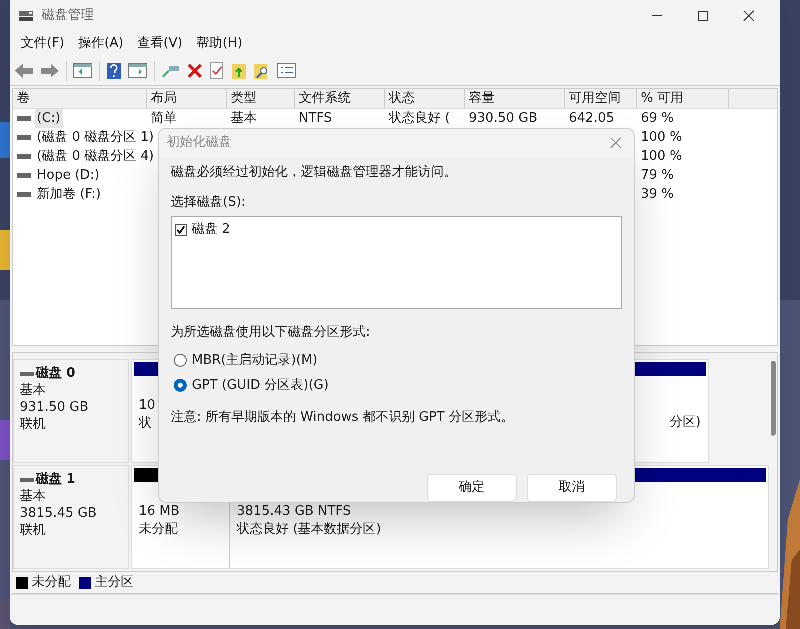 The height and width of the screenshot is (629, 800). Describe the element at coordinates (187, 98) in the screenshot. I see `column-header: 布局` at that location.